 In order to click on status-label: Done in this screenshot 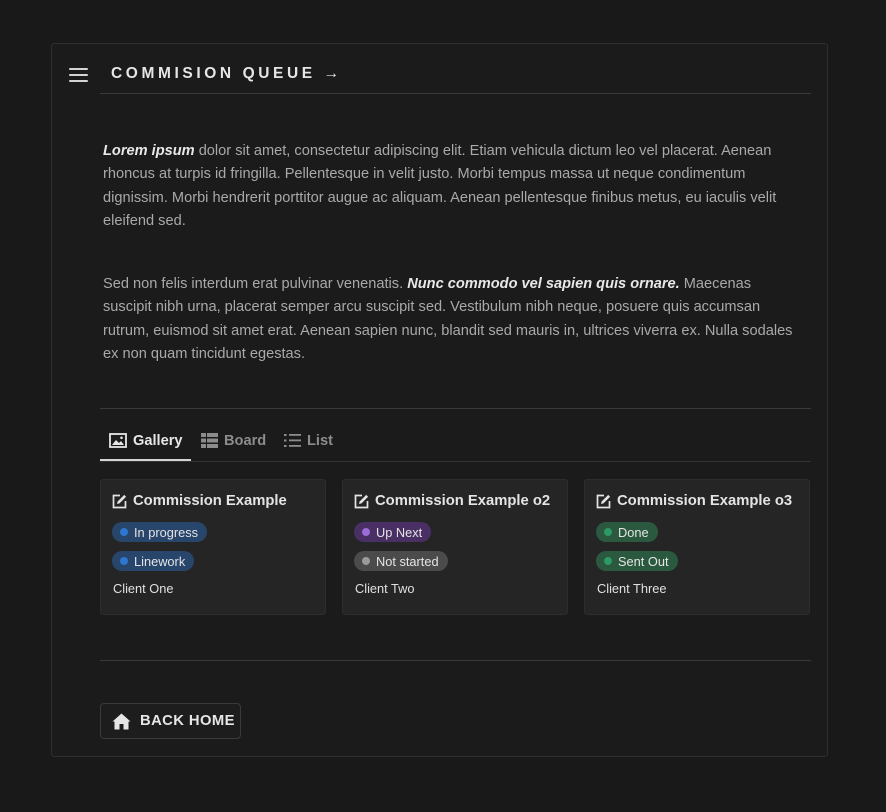, I will do `click(633, 532)`.